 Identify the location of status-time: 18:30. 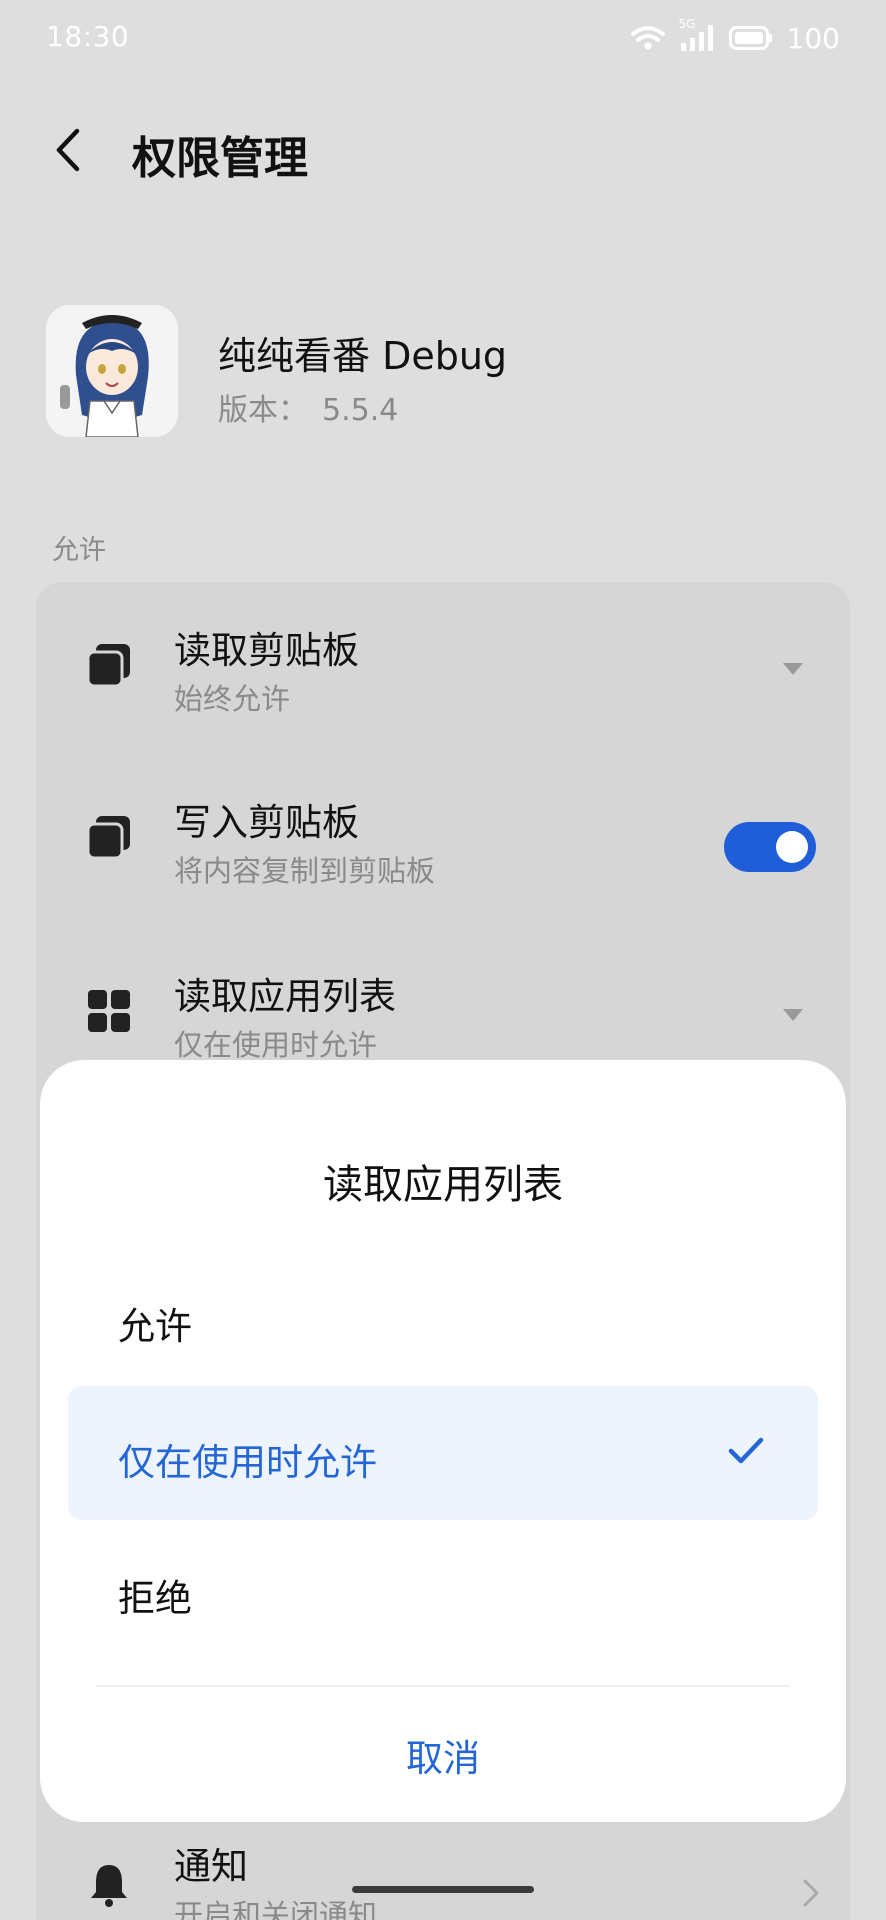
(88, 36).